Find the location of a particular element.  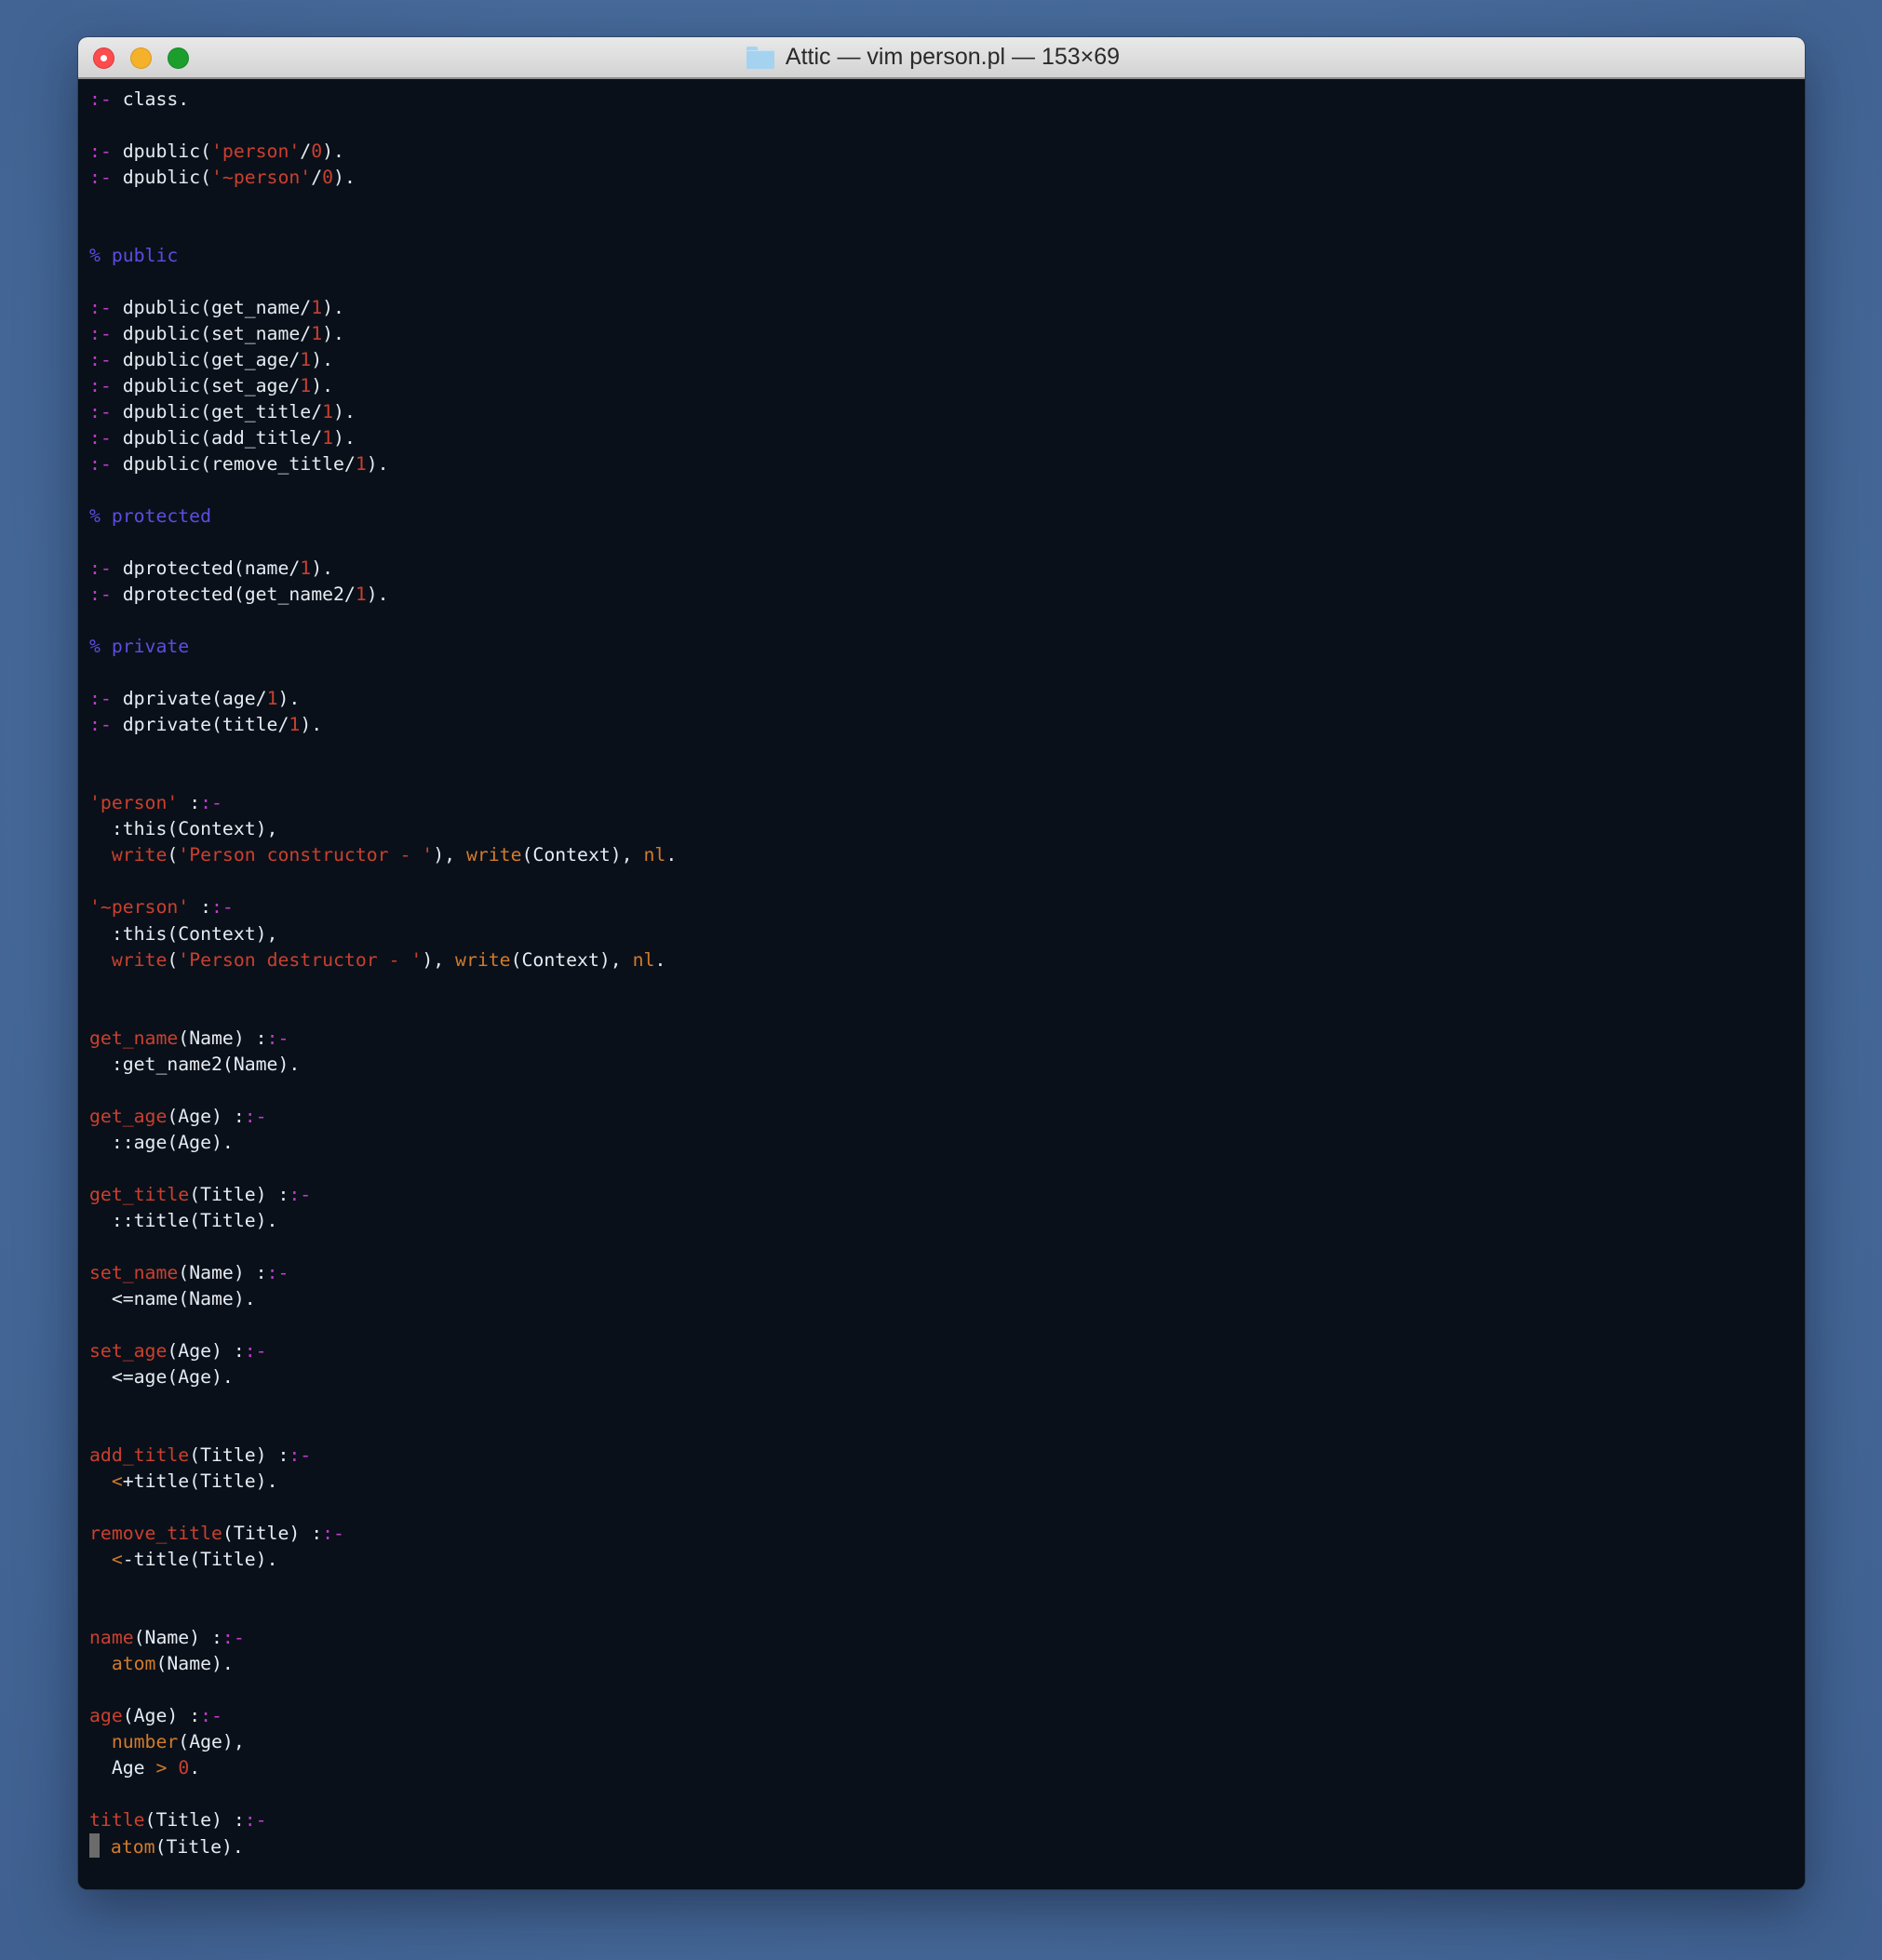

code-line: :- dpublic(get_name/1). is located at coordinates (947, 308).